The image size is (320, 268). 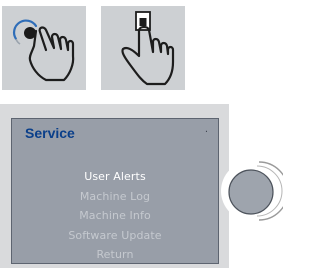 What do you see at coordinates (50, 133) in the screenshot?
I see `screen-title: Service` at bounding box center [50, 133].